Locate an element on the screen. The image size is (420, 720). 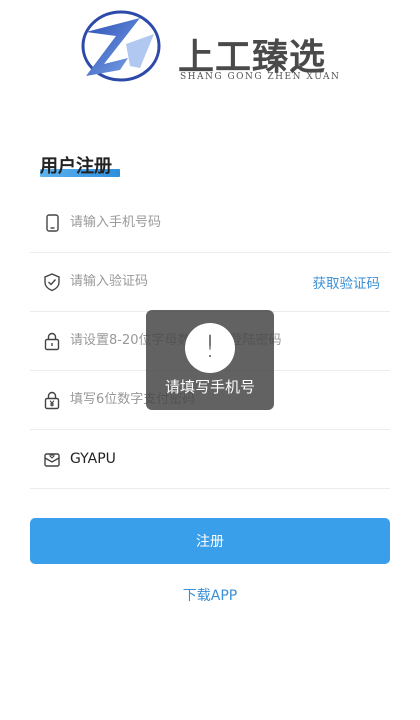
shield-check-icon is located at coordinates (52, 282).